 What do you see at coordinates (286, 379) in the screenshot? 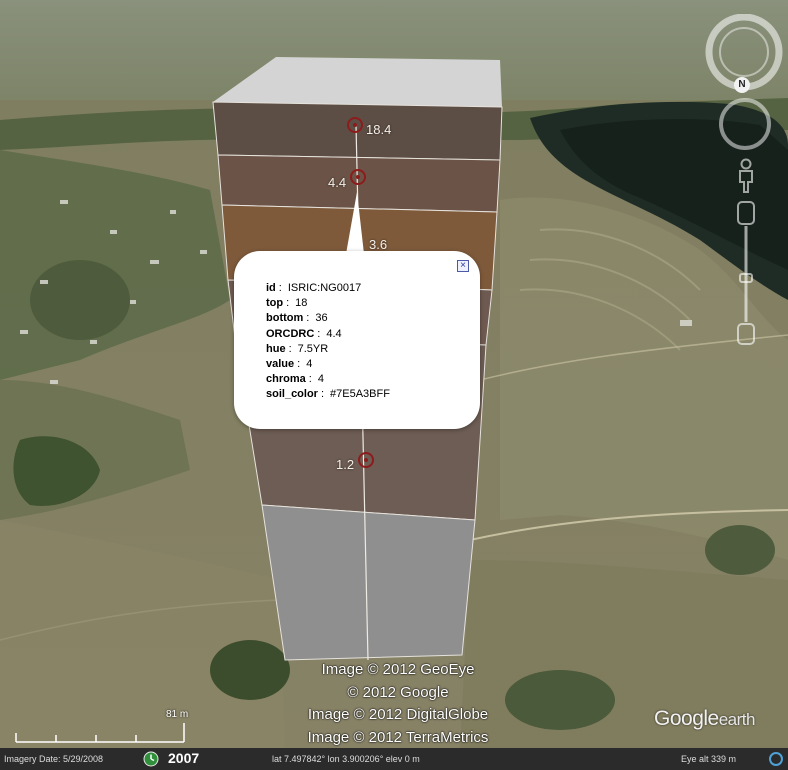
I see `field-key: chroma` at bounding box center [286, 379].